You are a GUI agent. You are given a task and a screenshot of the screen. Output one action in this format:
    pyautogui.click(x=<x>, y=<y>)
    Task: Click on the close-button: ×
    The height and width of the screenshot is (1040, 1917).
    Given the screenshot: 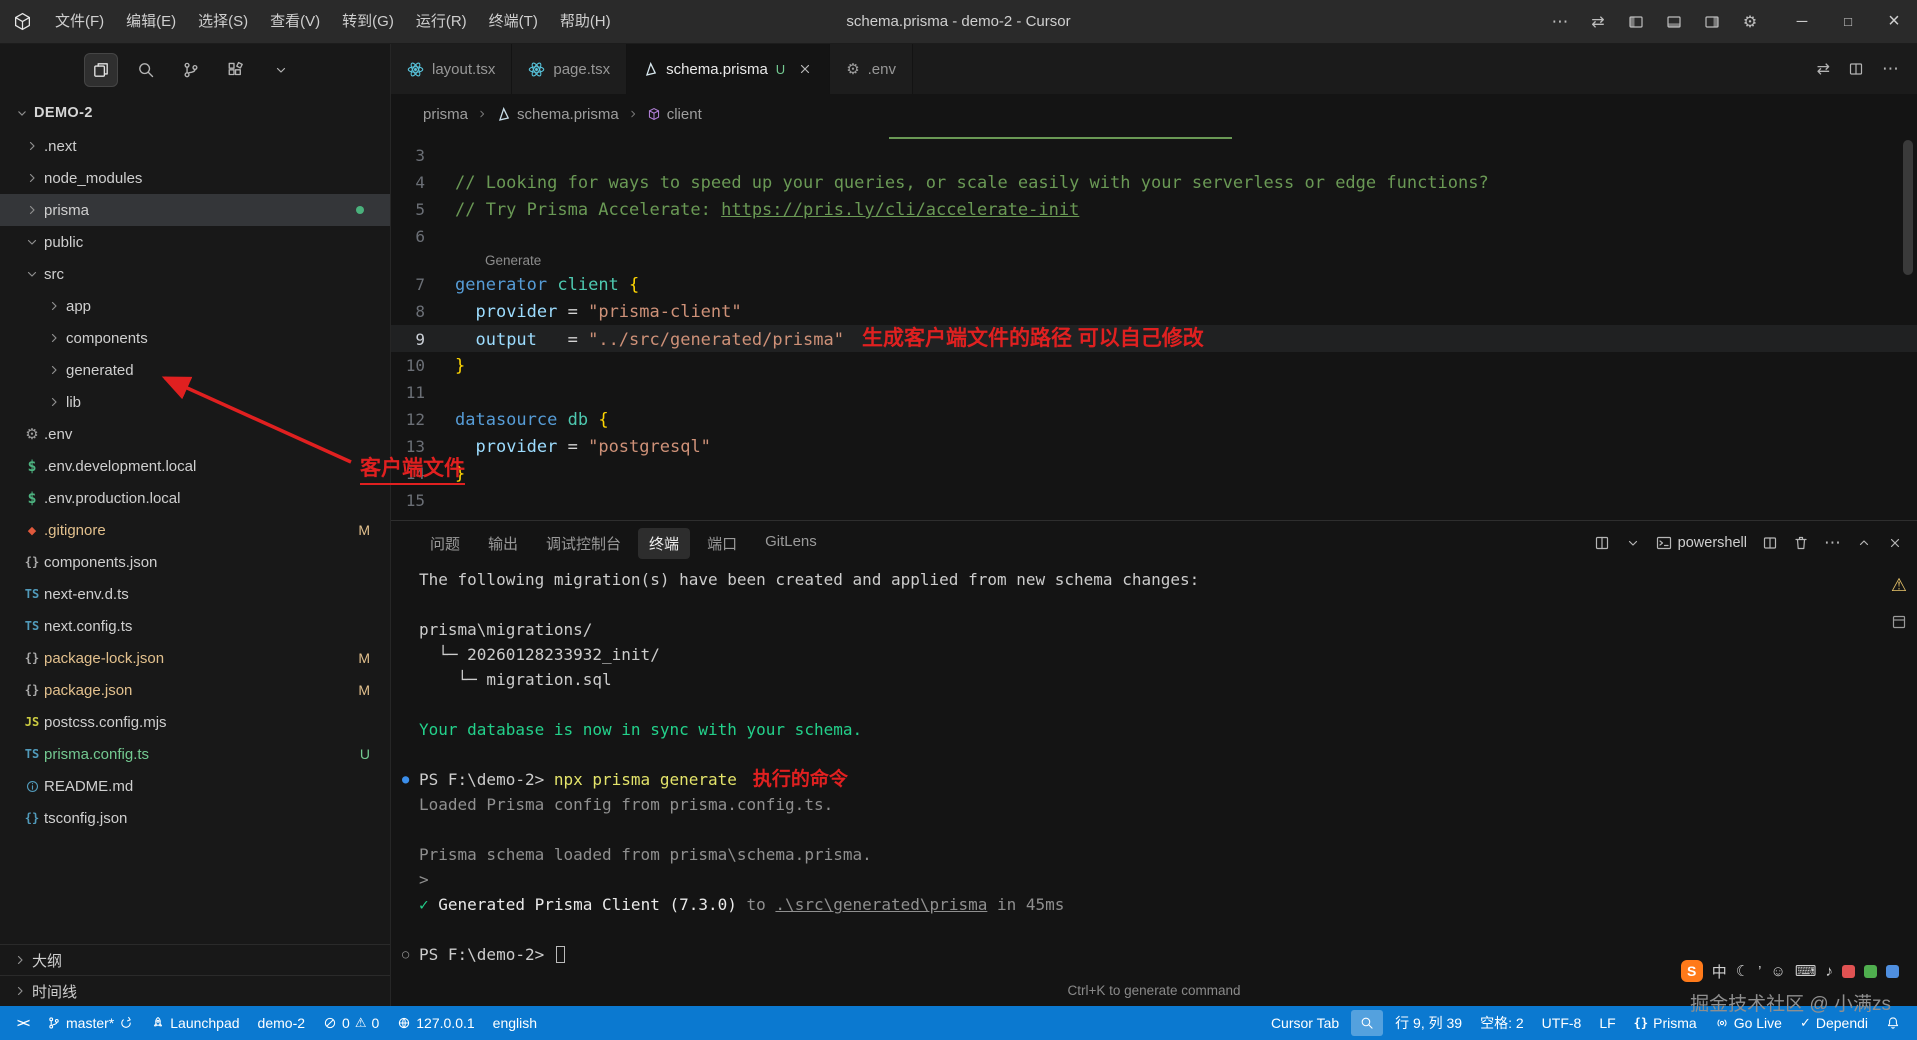 What is the action you would take?
    pyautogui.click(x=1894, y=22)
    